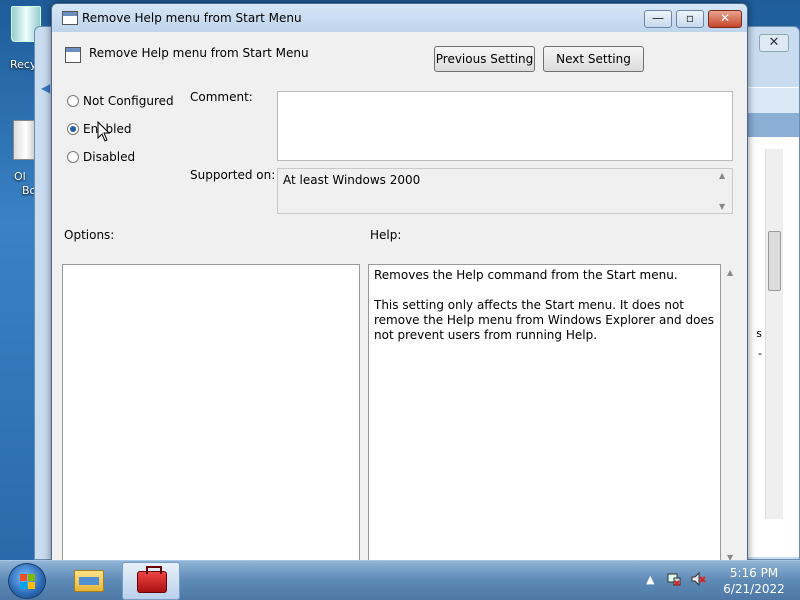 The width and height of the screenshot is (800, 600). I want to click on help-scrollbar: ▲ ▼, so click(731, 414).